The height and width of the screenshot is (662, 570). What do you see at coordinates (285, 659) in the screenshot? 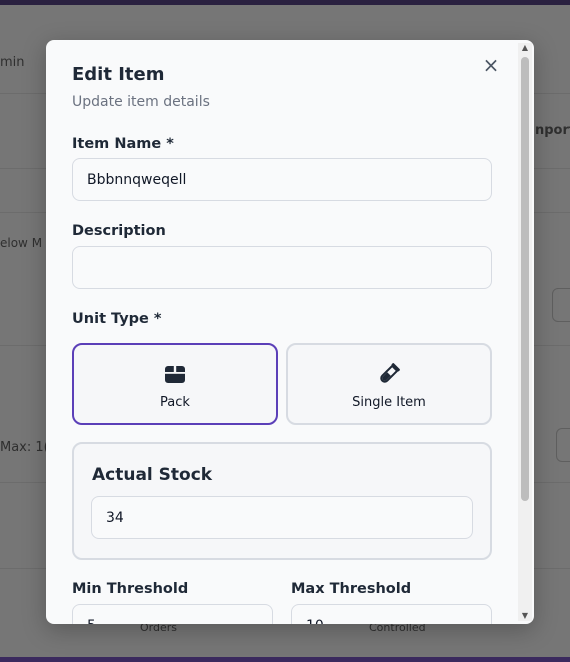
I see `bottom-bar` at bounding box center [285, 659].